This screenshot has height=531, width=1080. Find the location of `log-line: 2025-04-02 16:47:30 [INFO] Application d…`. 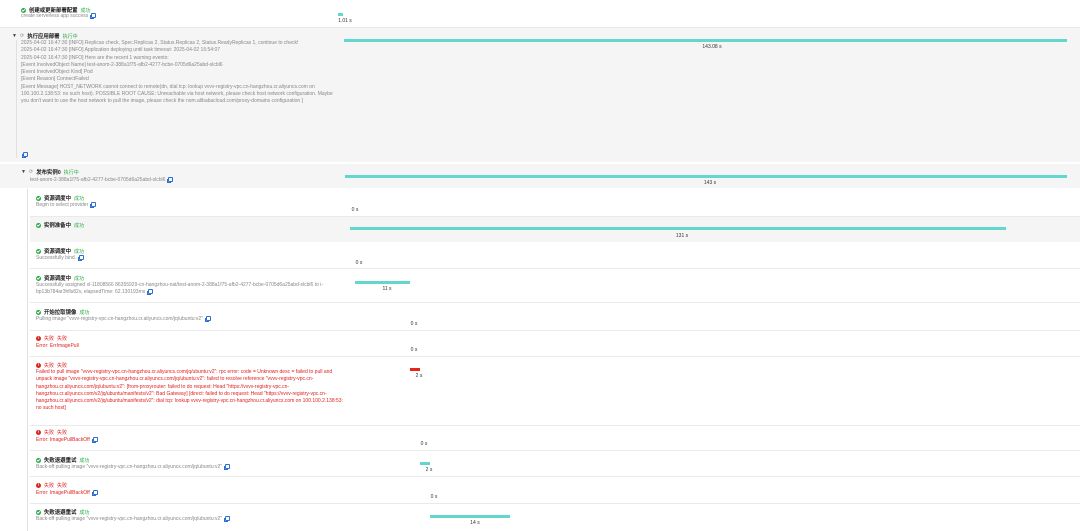

log-line: 2025-04-02 16:47:30 [INFO] Application d… is located at coordinates (121, 50).